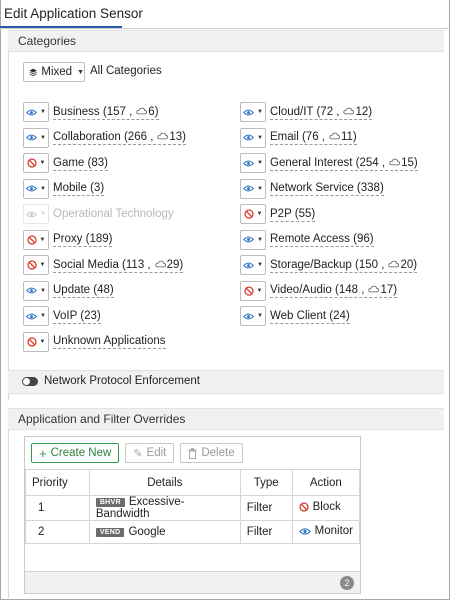  I want to click on edit-label: Edit, so click(156, 453).